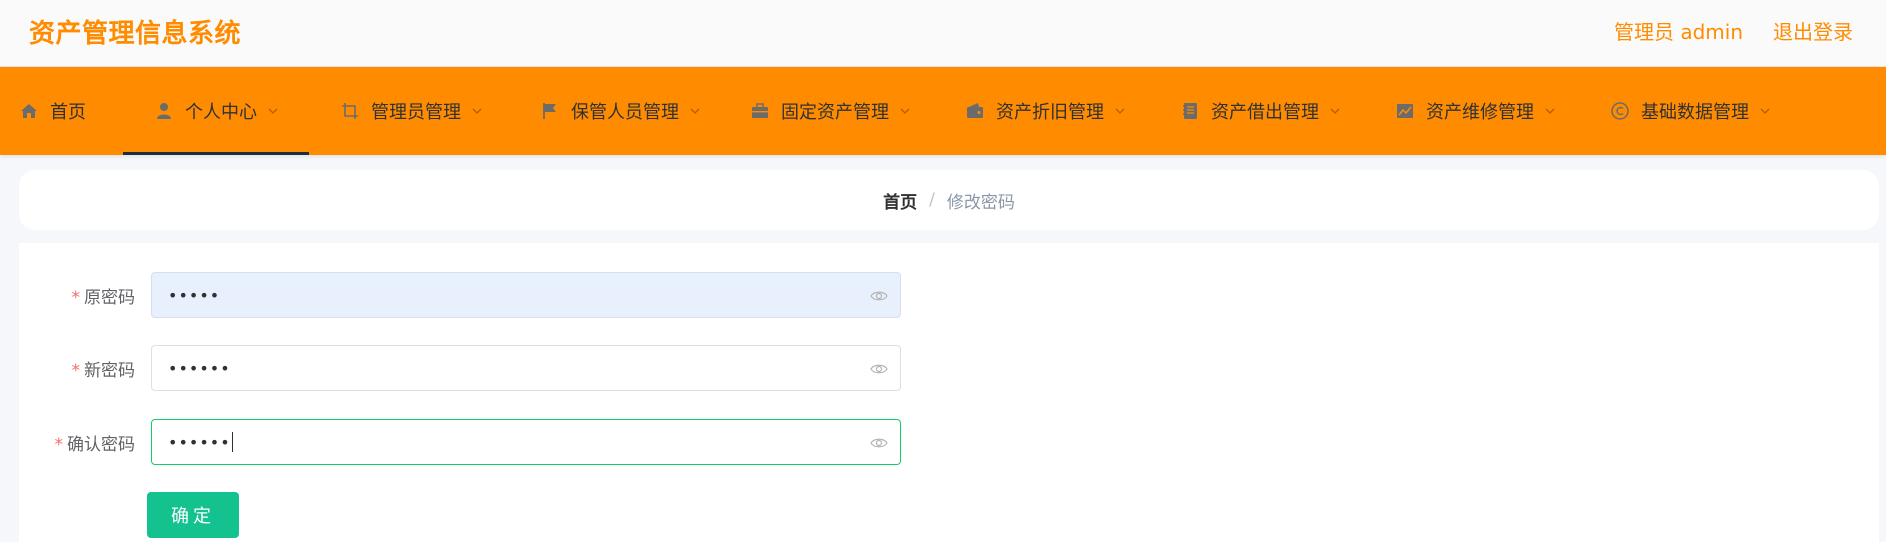  I want to click on confirm-password-label: * 确认密码, so click(85, 442).